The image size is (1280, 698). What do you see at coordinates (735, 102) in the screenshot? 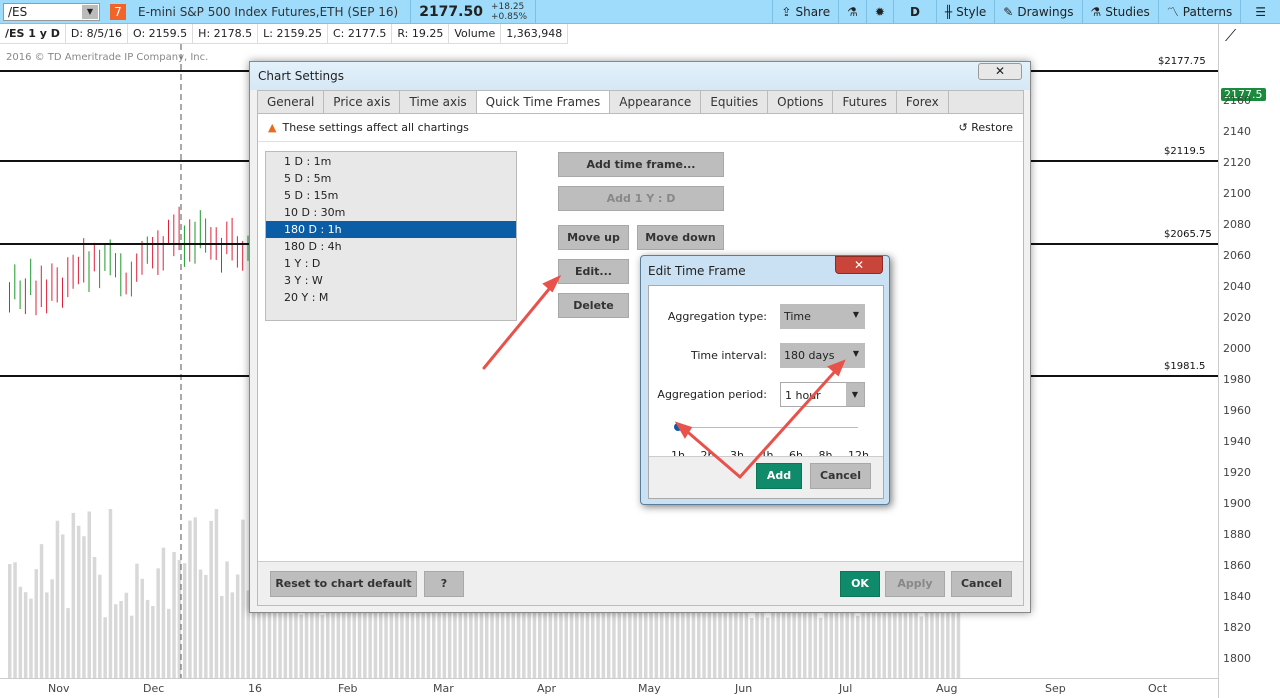
I see `tab-equities: Equities` at bounding box center [735, 102].